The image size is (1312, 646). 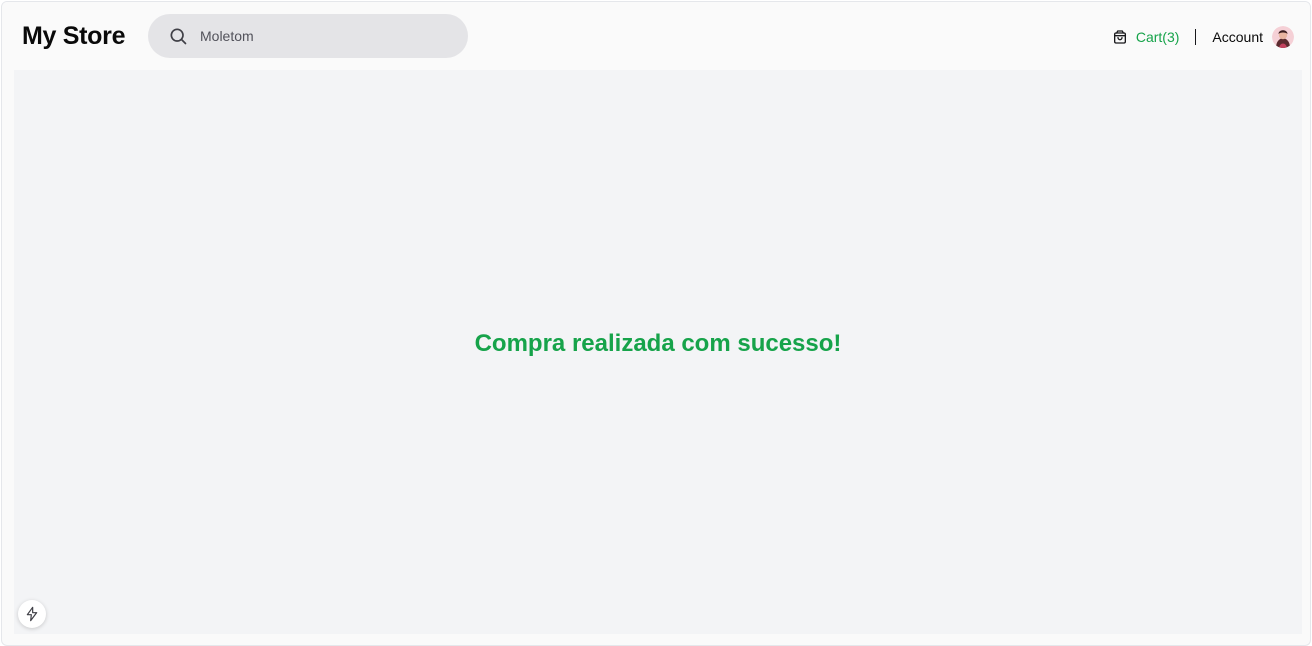 I want to click on user-nav: Cart(3) Account, so click(x=1203, y=37).